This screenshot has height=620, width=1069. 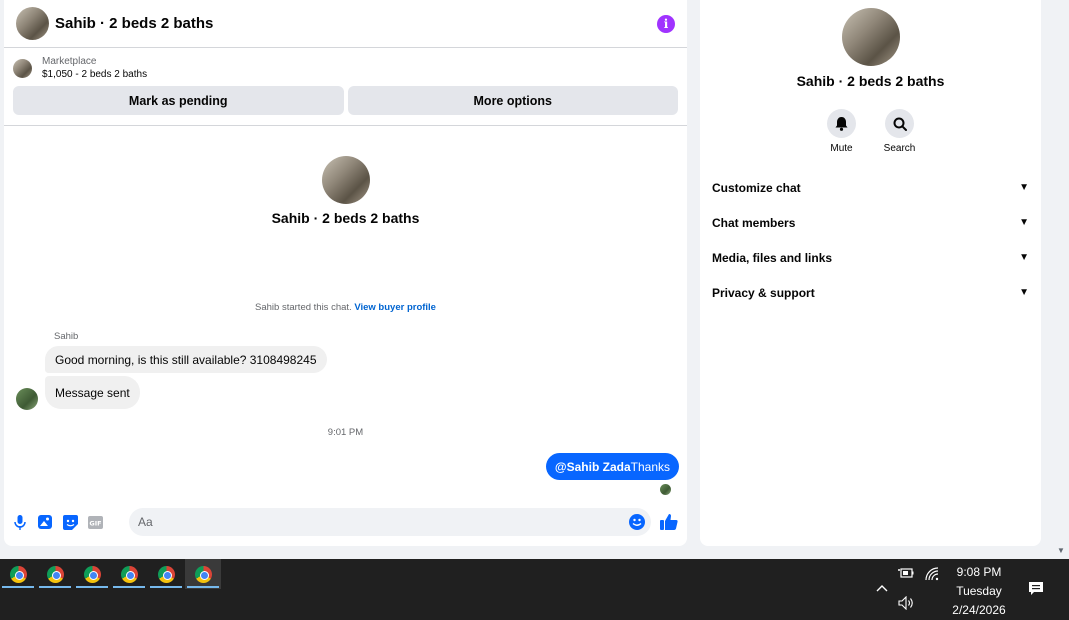 What do you see at coordinates (899, 123) in the screenshot?
I see `search-icon` at bounding box center [899, 123].